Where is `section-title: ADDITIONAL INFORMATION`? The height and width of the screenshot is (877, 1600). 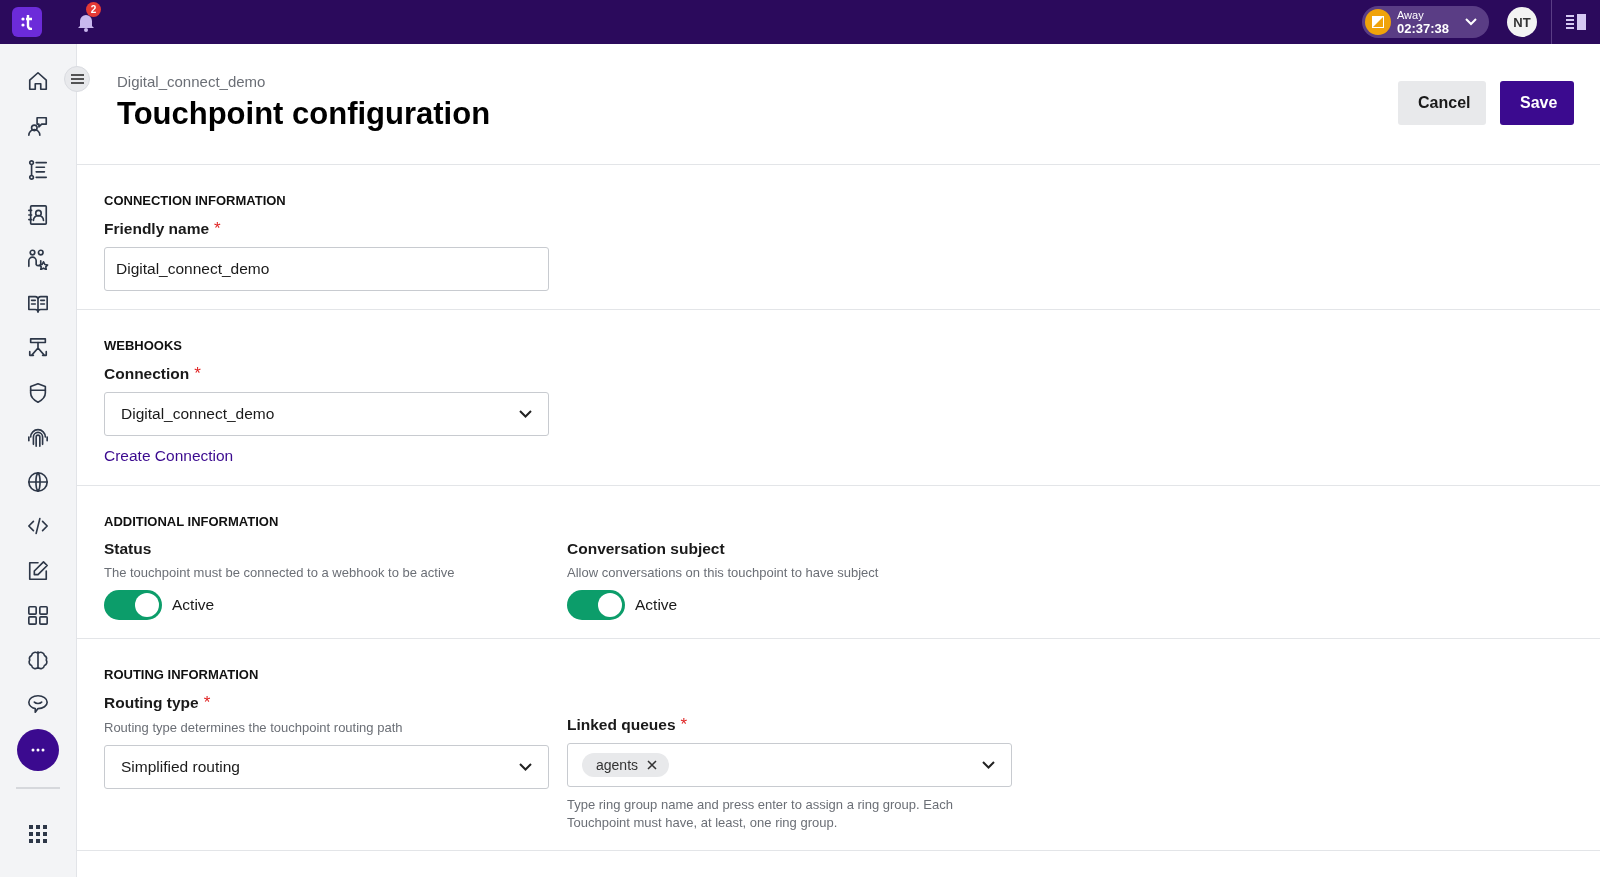
section-title: ADDITIONAL INFORMATION is located at coordinates (192, 522).